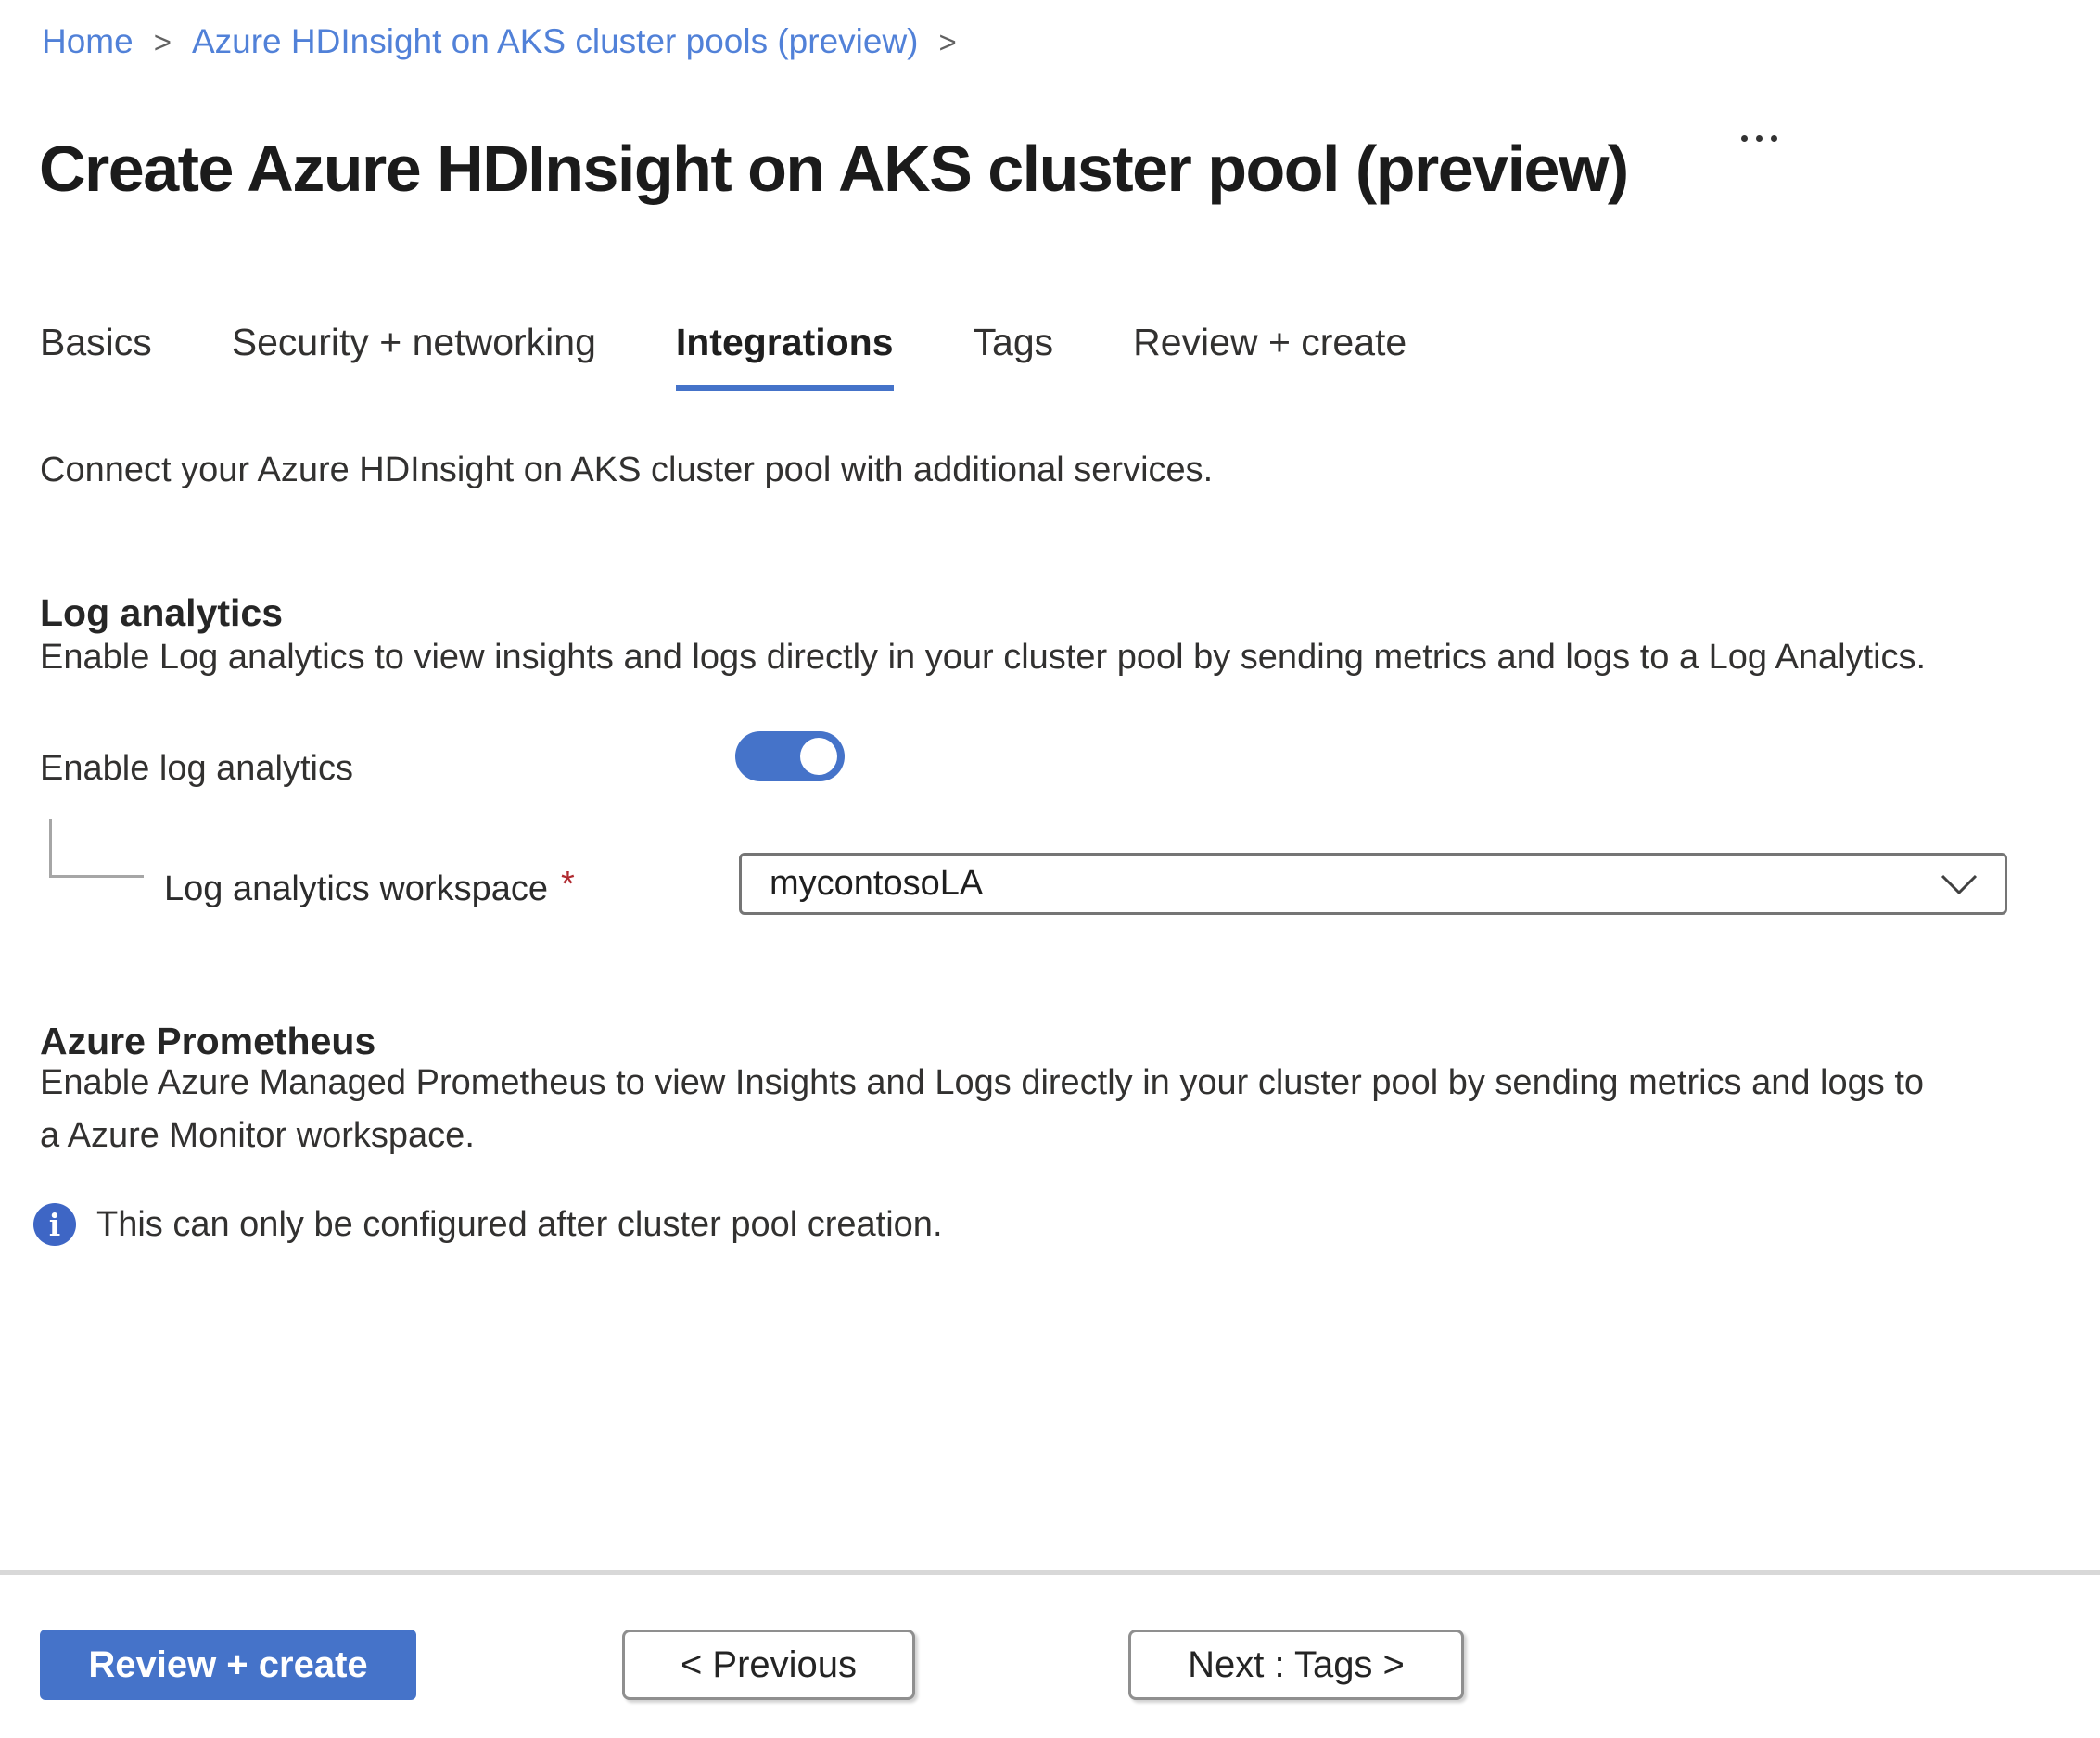 The width and height of the screenshot is (2100, 1738). I want to click on log-analytics-workspace-dropdown: mycontosoLA, so click(1373, 884).